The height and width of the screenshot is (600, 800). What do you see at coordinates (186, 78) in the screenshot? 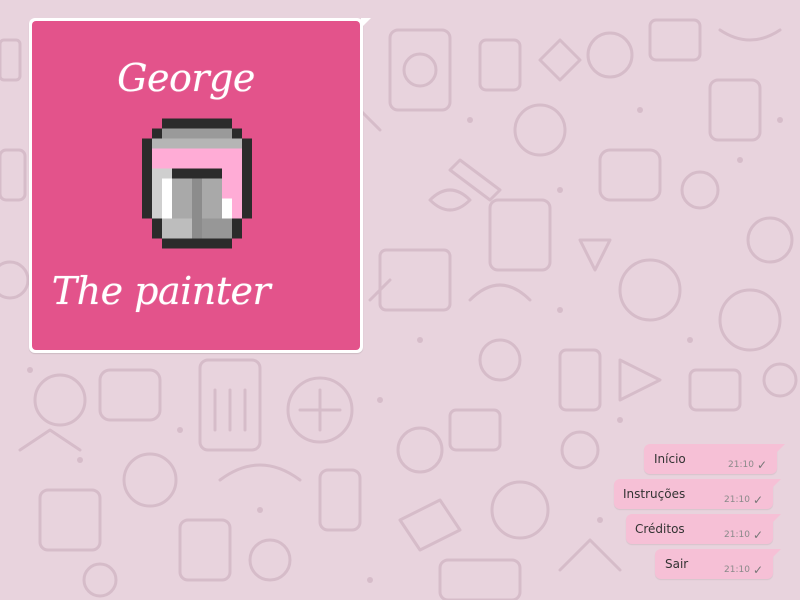
I see `game-title-line1: George` at bounding box center [186, 78].